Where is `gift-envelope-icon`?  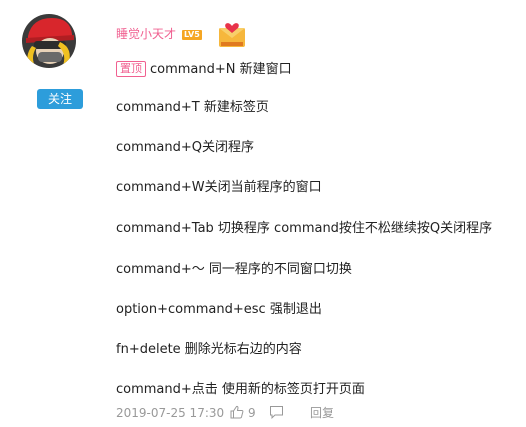
gift-envelope-icon is located at coordinates (232, 35).